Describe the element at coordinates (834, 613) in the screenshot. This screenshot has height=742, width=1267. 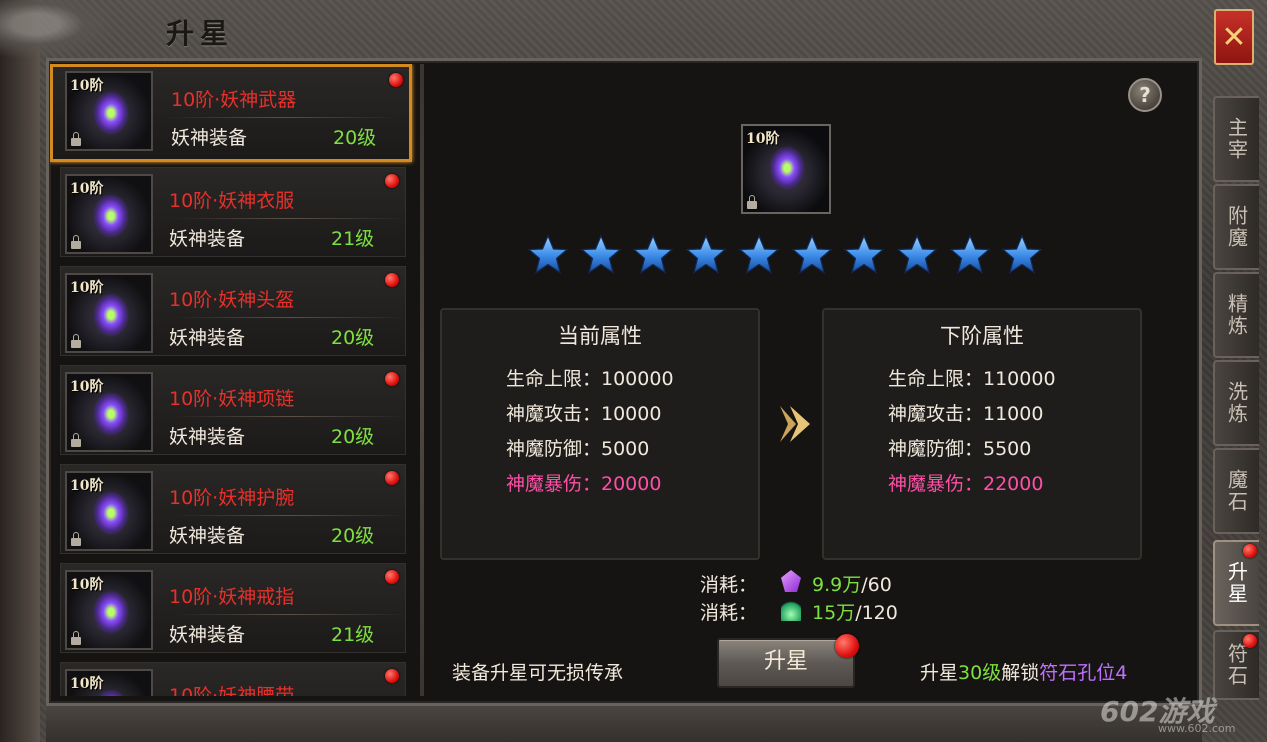
I see `cost-have: 15万` at that location.